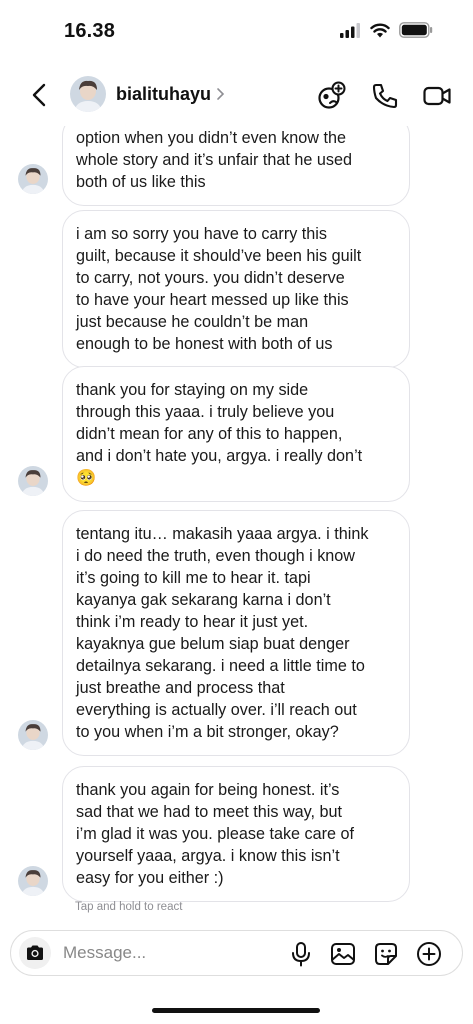 This screenshot has width=473, height=1024. What do you see at coordinates (236, 1010) in the screenshot?
I see `home-indicator` at bounding box center [236, 1010].